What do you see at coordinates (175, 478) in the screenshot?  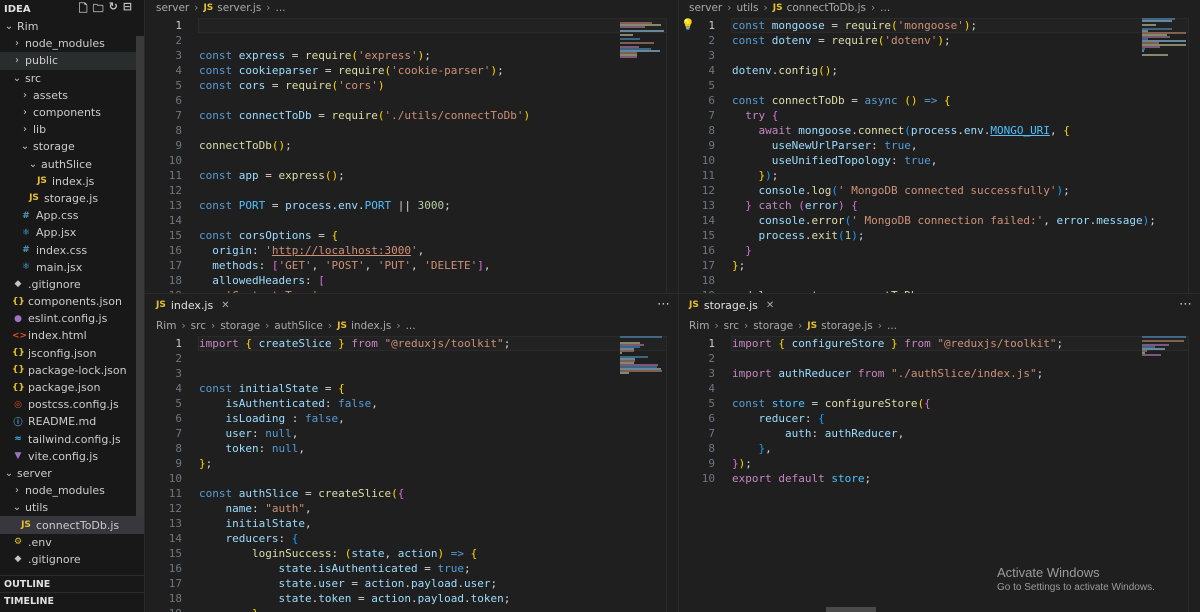 I see `line-number: 10` at bounding box center [175, 478].